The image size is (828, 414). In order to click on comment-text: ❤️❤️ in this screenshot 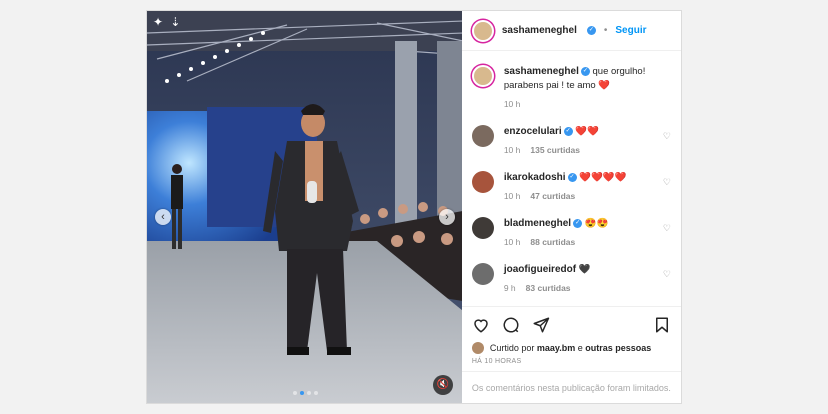, I will do `click(587, 131)`.